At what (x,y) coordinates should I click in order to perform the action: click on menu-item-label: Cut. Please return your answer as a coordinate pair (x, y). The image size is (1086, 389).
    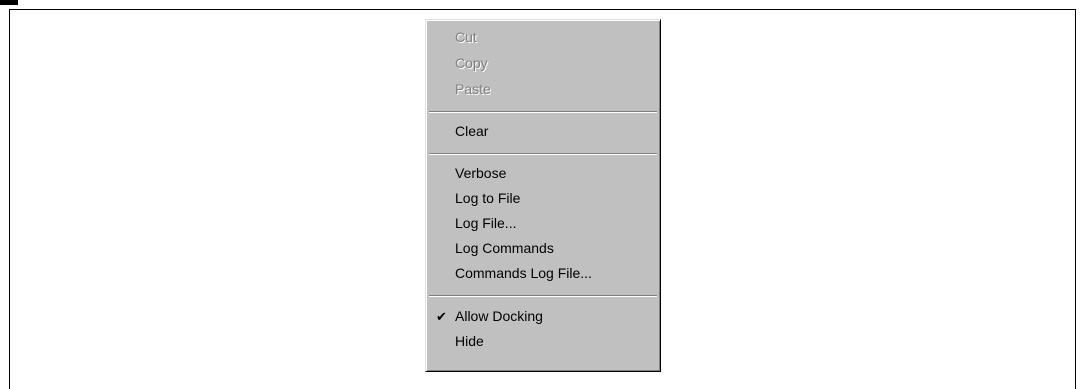
    Looking at the image, I should click on (466, 37).